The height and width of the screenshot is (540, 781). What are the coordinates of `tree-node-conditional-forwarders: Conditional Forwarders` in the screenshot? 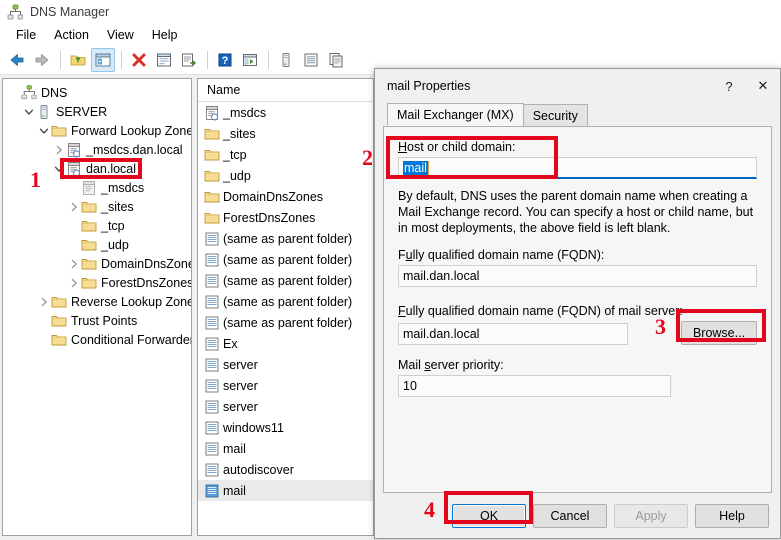 It's located at (97, 339).